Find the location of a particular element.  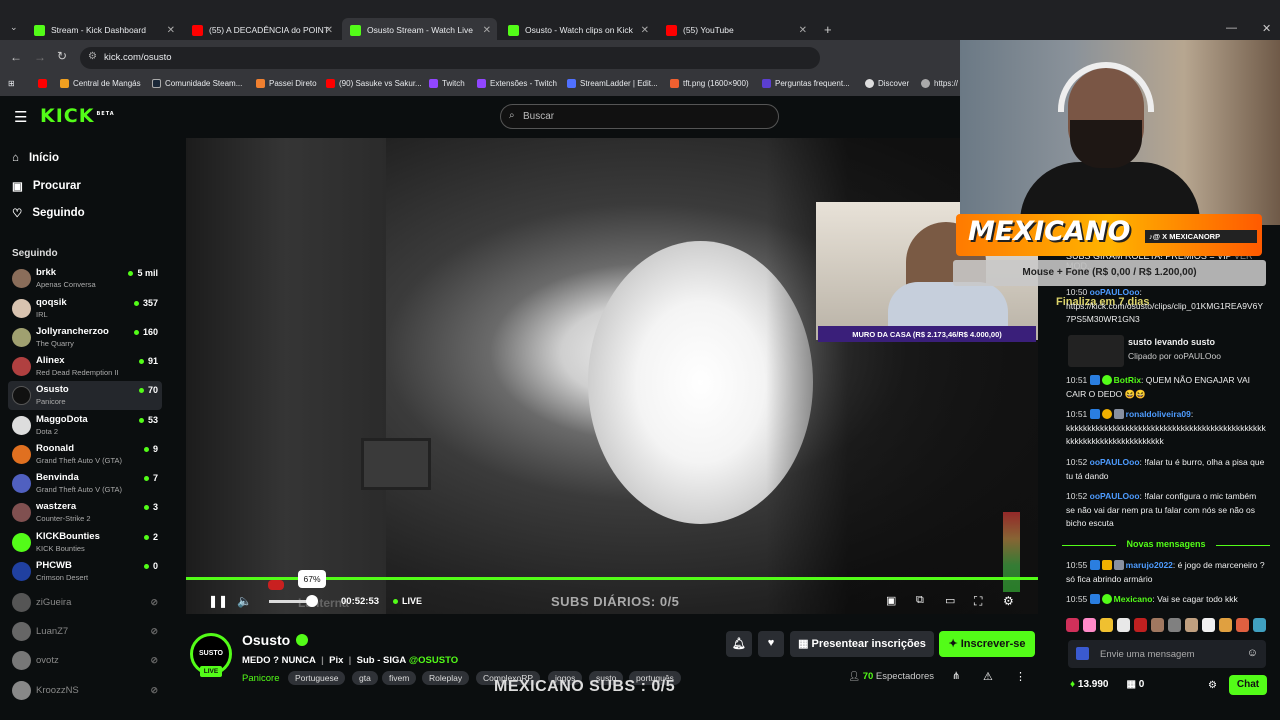

tag: Portuguese is located at coordinates (317, 678).